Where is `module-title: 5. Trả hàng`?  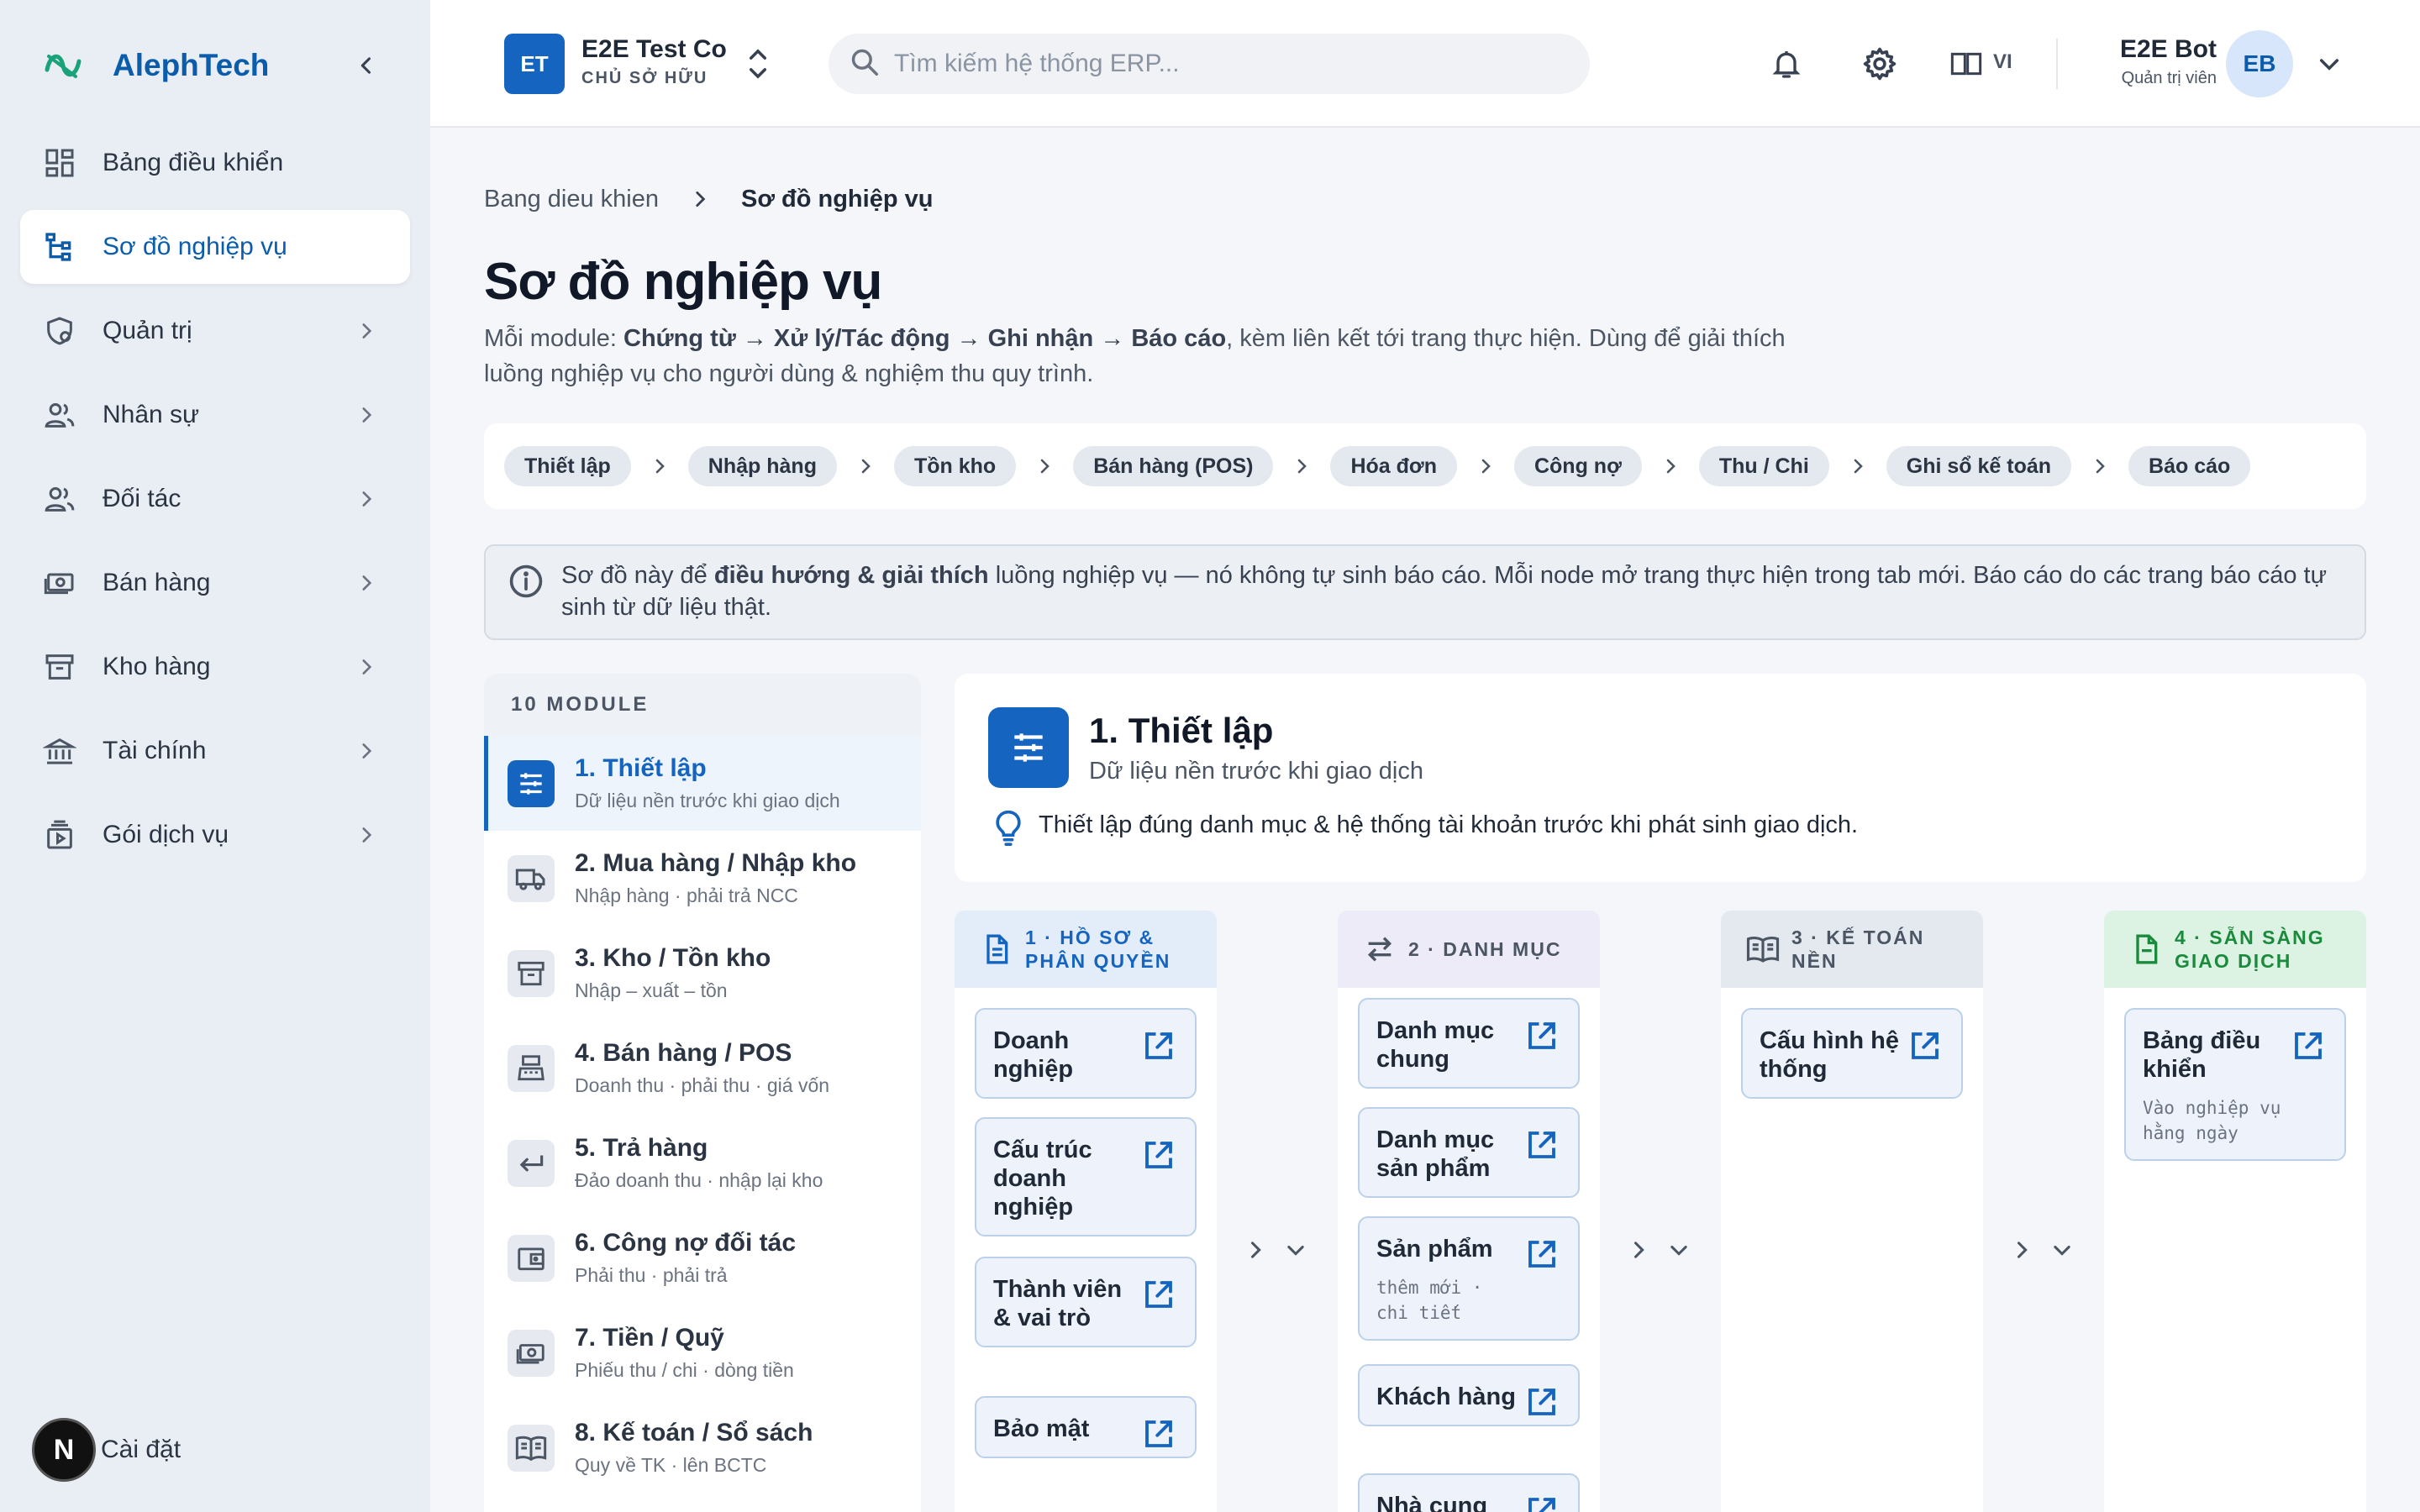 module-title: 5. Trả hàng is located at coordinates (642, 1148).